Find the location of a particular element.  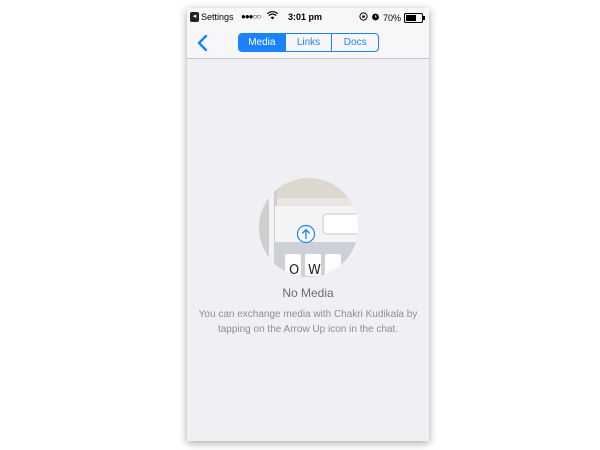

status-bar: ◂ Settings ●●●○○ 3:01 pm 70% is located at coordinates (308, 18).